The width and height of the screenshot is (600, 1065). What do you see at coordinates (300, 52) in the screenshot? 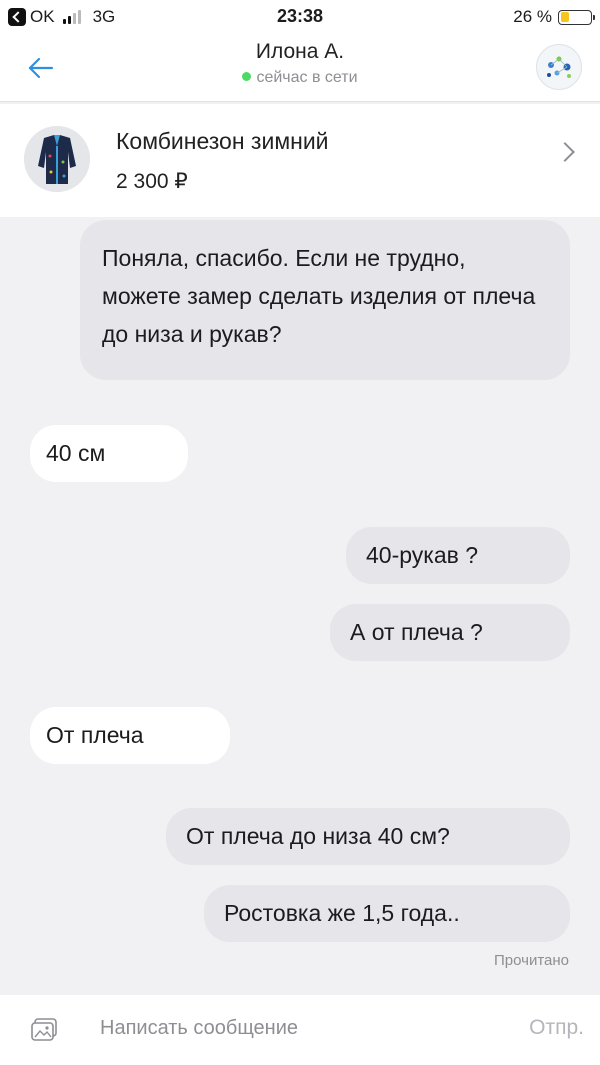
I see `contact-name: Илона А.` at bounding box center [300, 52].